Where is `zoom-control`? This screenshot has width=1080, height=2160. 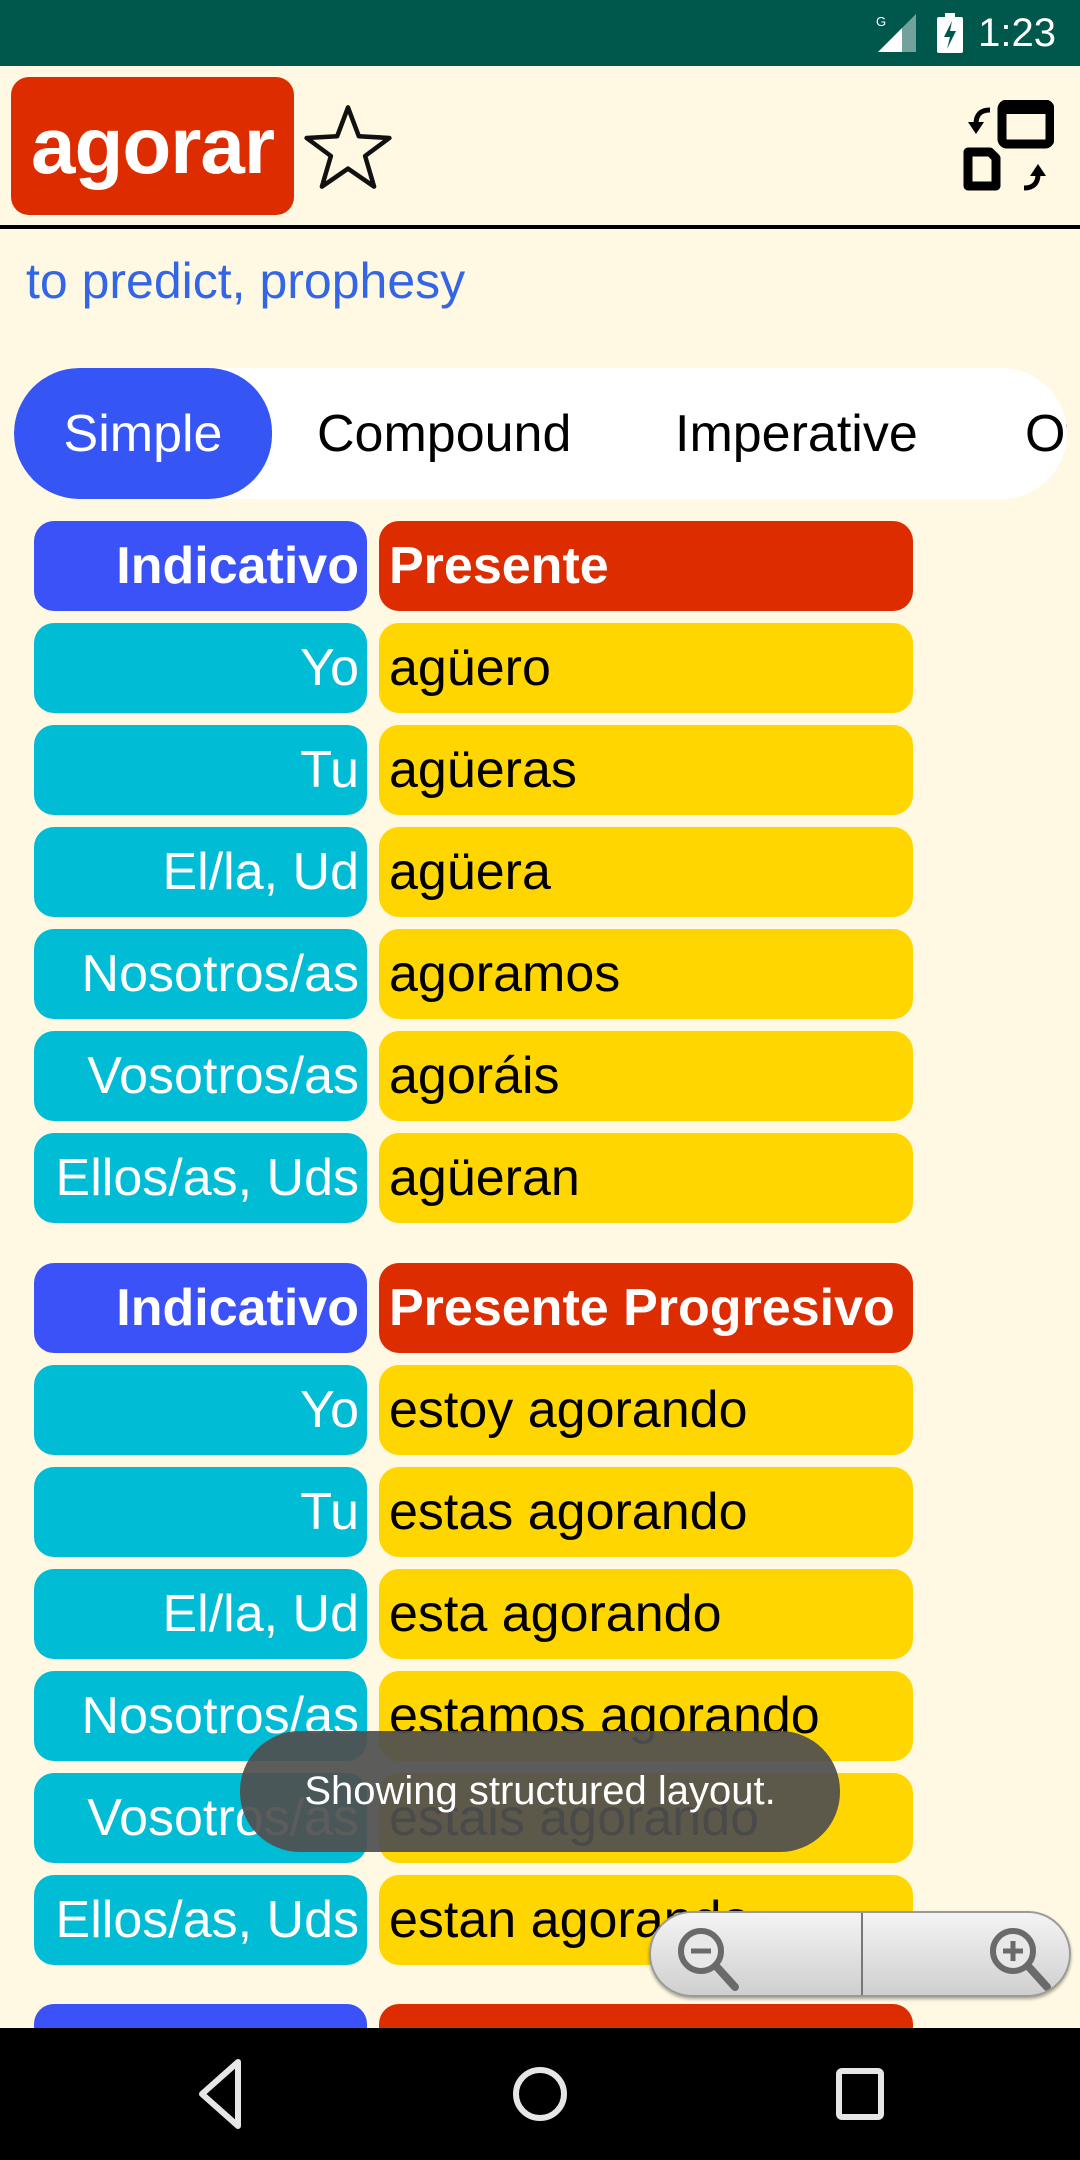
zoom-control is located at coordinates (860, 1954).